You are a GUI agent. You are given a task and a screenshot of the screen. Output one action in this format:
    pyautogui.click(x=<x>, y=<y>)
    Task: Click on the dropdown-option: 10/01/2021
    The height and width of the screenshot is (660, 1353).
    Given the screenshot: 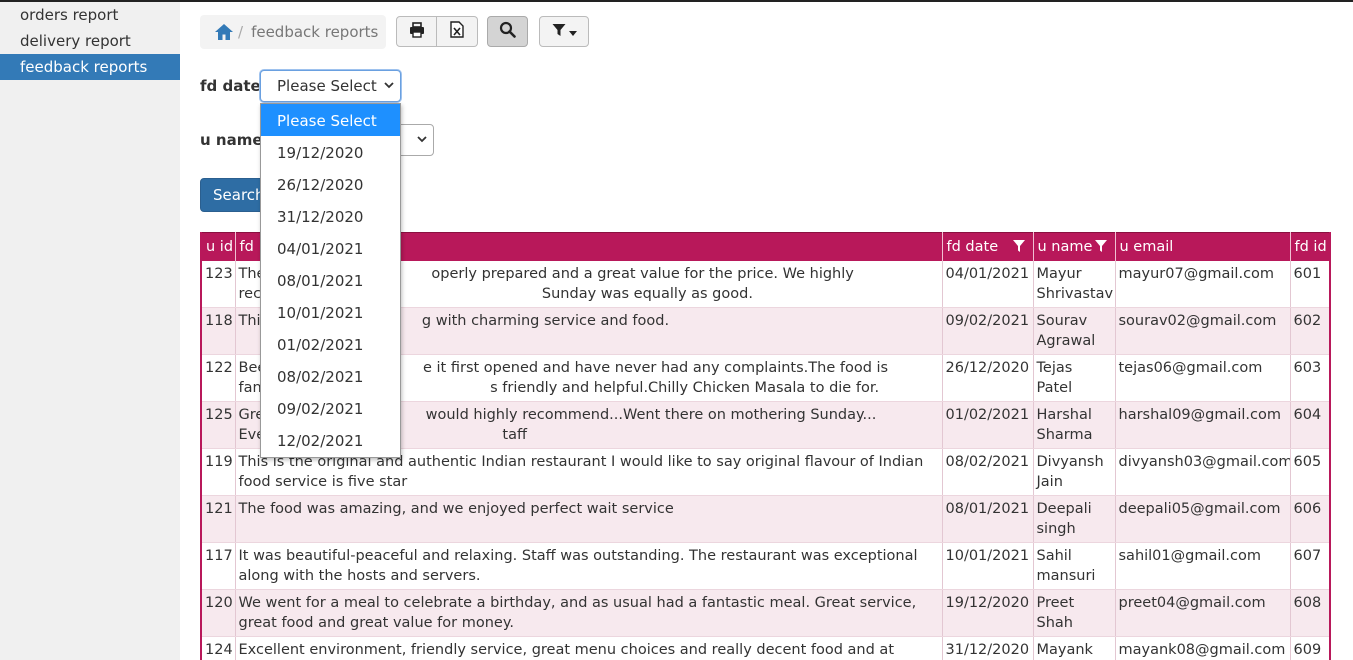 What is the action you would take?
    pyautogui.click(x=330, y=312)
    